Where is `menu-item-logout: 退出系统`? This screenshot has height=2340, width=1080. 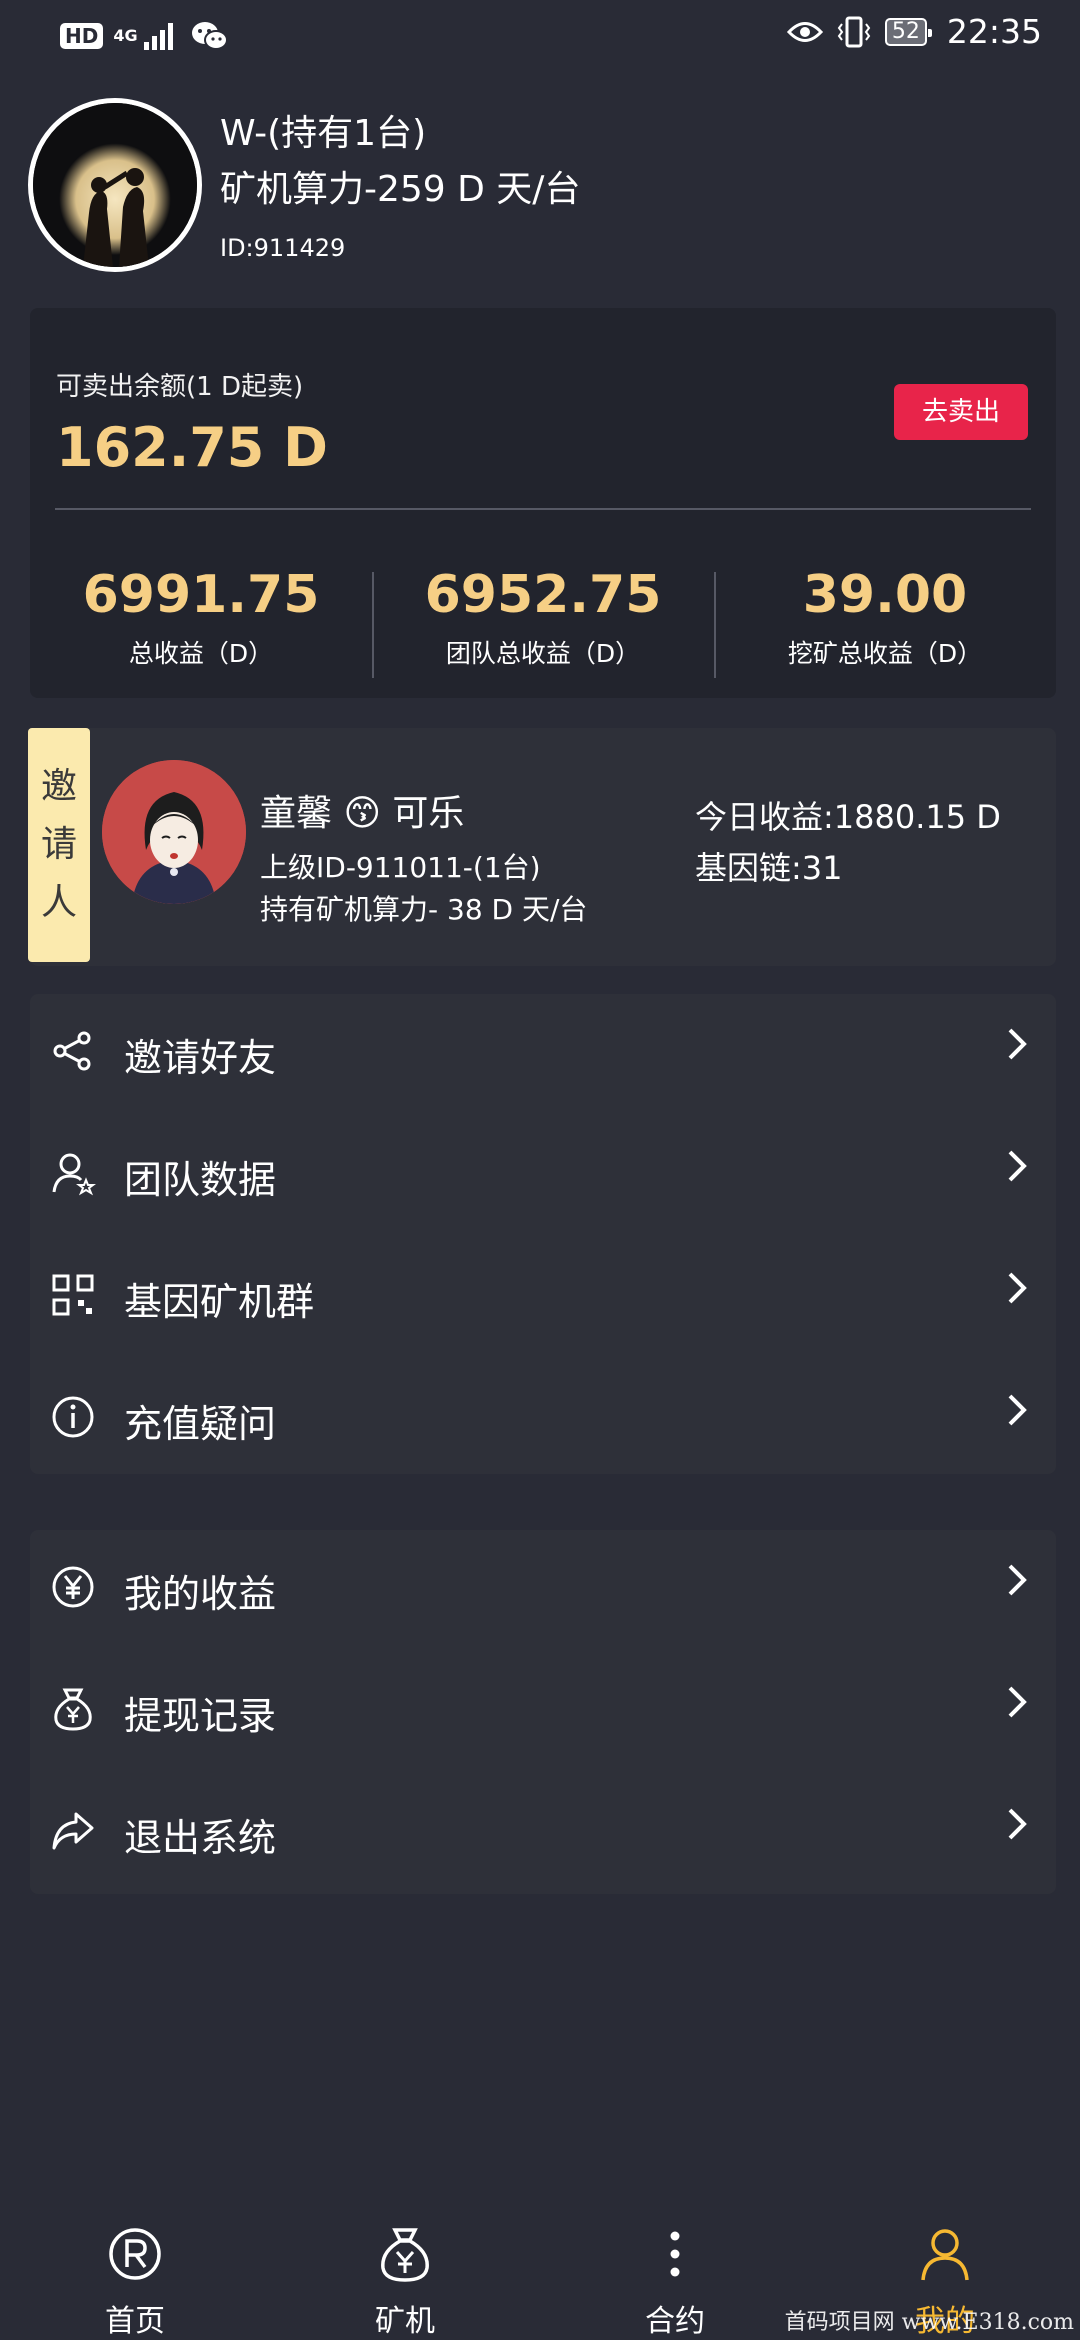 menu-item-logout: 退出系统 is located at coordinates (543, 1828).